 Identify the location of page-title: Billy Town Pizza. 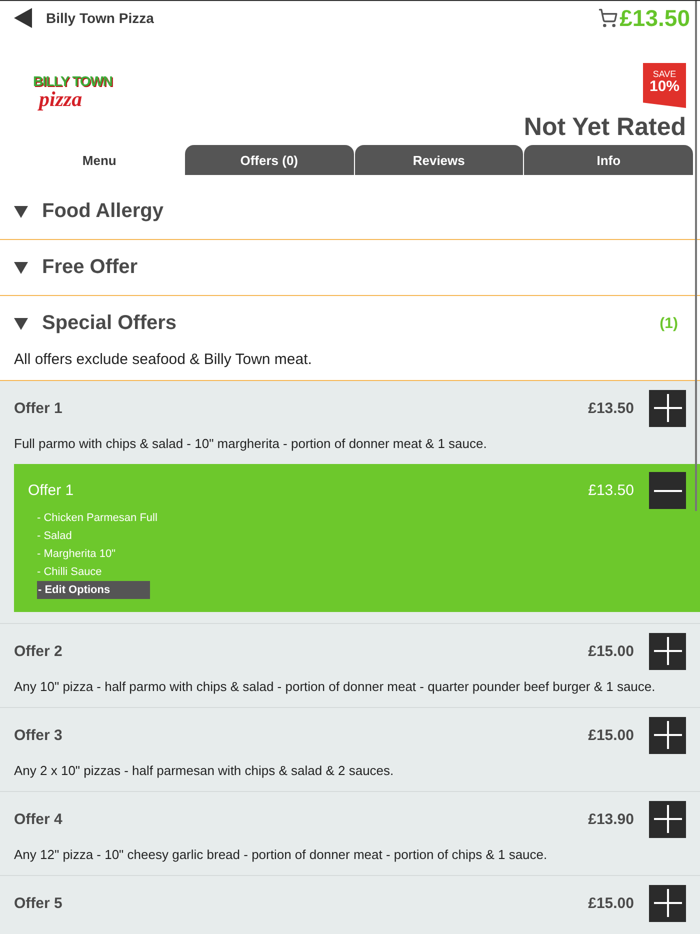
(100, 18).